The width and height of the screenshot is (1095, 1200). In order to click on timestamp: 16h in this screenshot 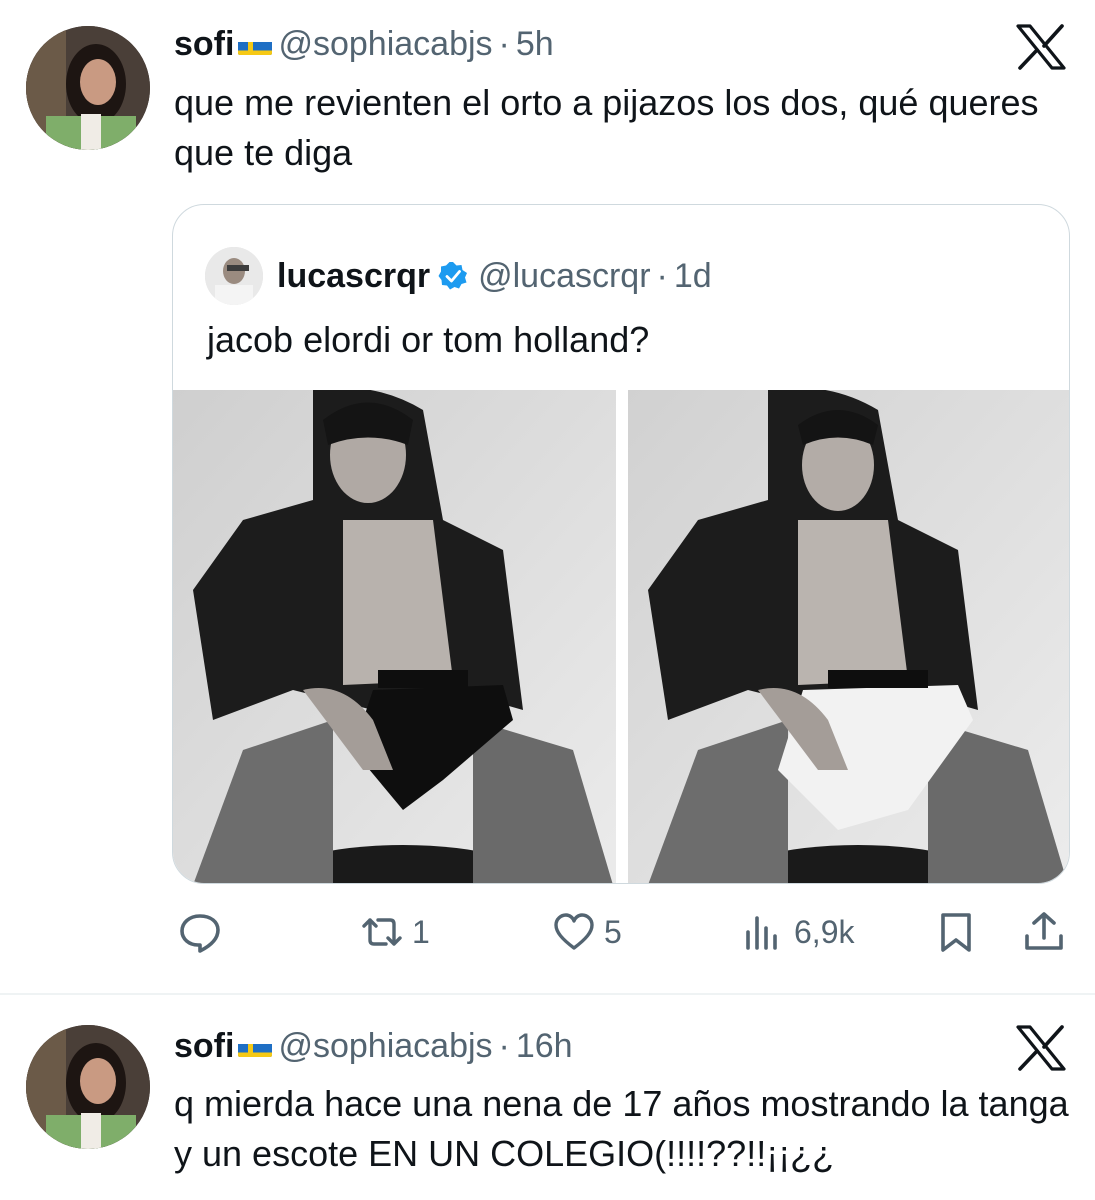, I will do `click(544, 1046)`.